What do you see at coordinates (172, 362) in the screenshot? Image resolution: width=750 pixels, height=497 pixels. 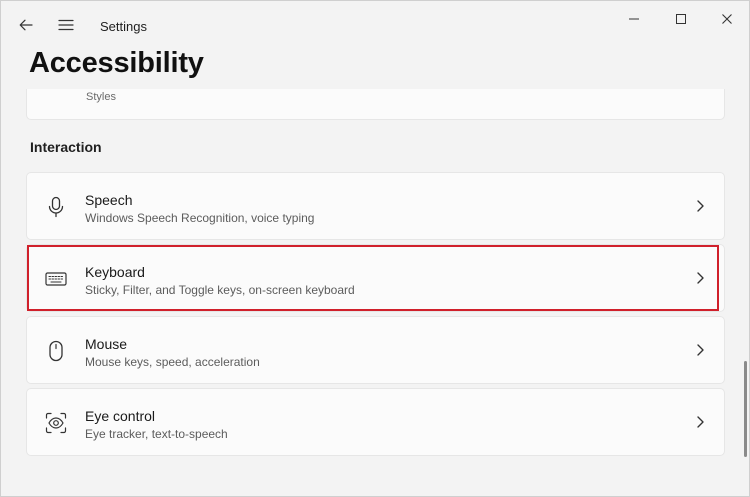 I see `item-description: Mouse keys, speed, acceleration` at bounding box center [172, 362].